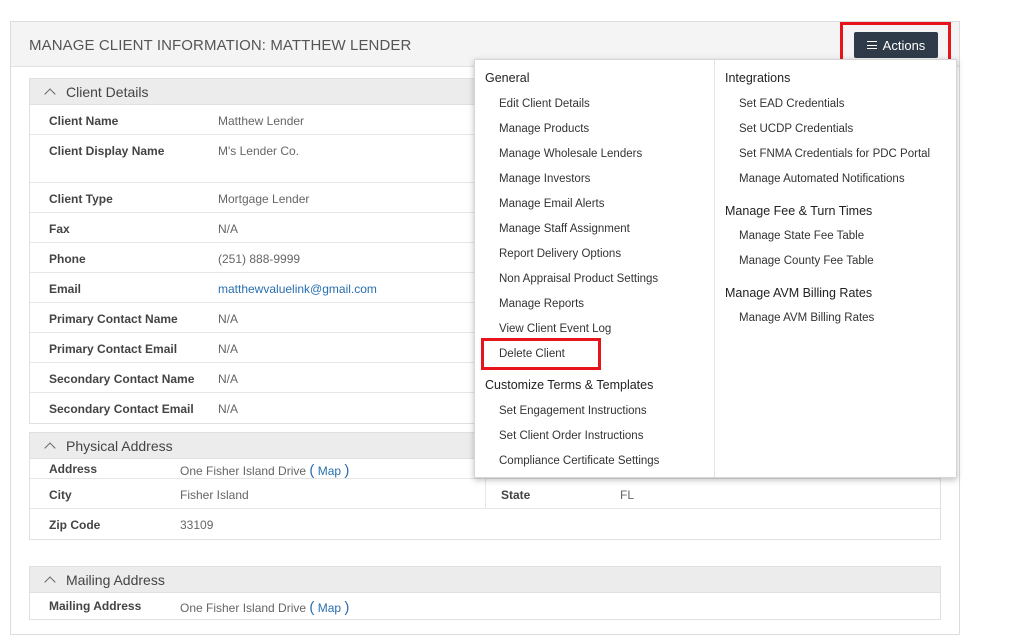 The height and width of the screenshot is (635, 1024). Describe the element at coordinates (65, 289) in the screenshot. I see `field-label: Email` at that location.